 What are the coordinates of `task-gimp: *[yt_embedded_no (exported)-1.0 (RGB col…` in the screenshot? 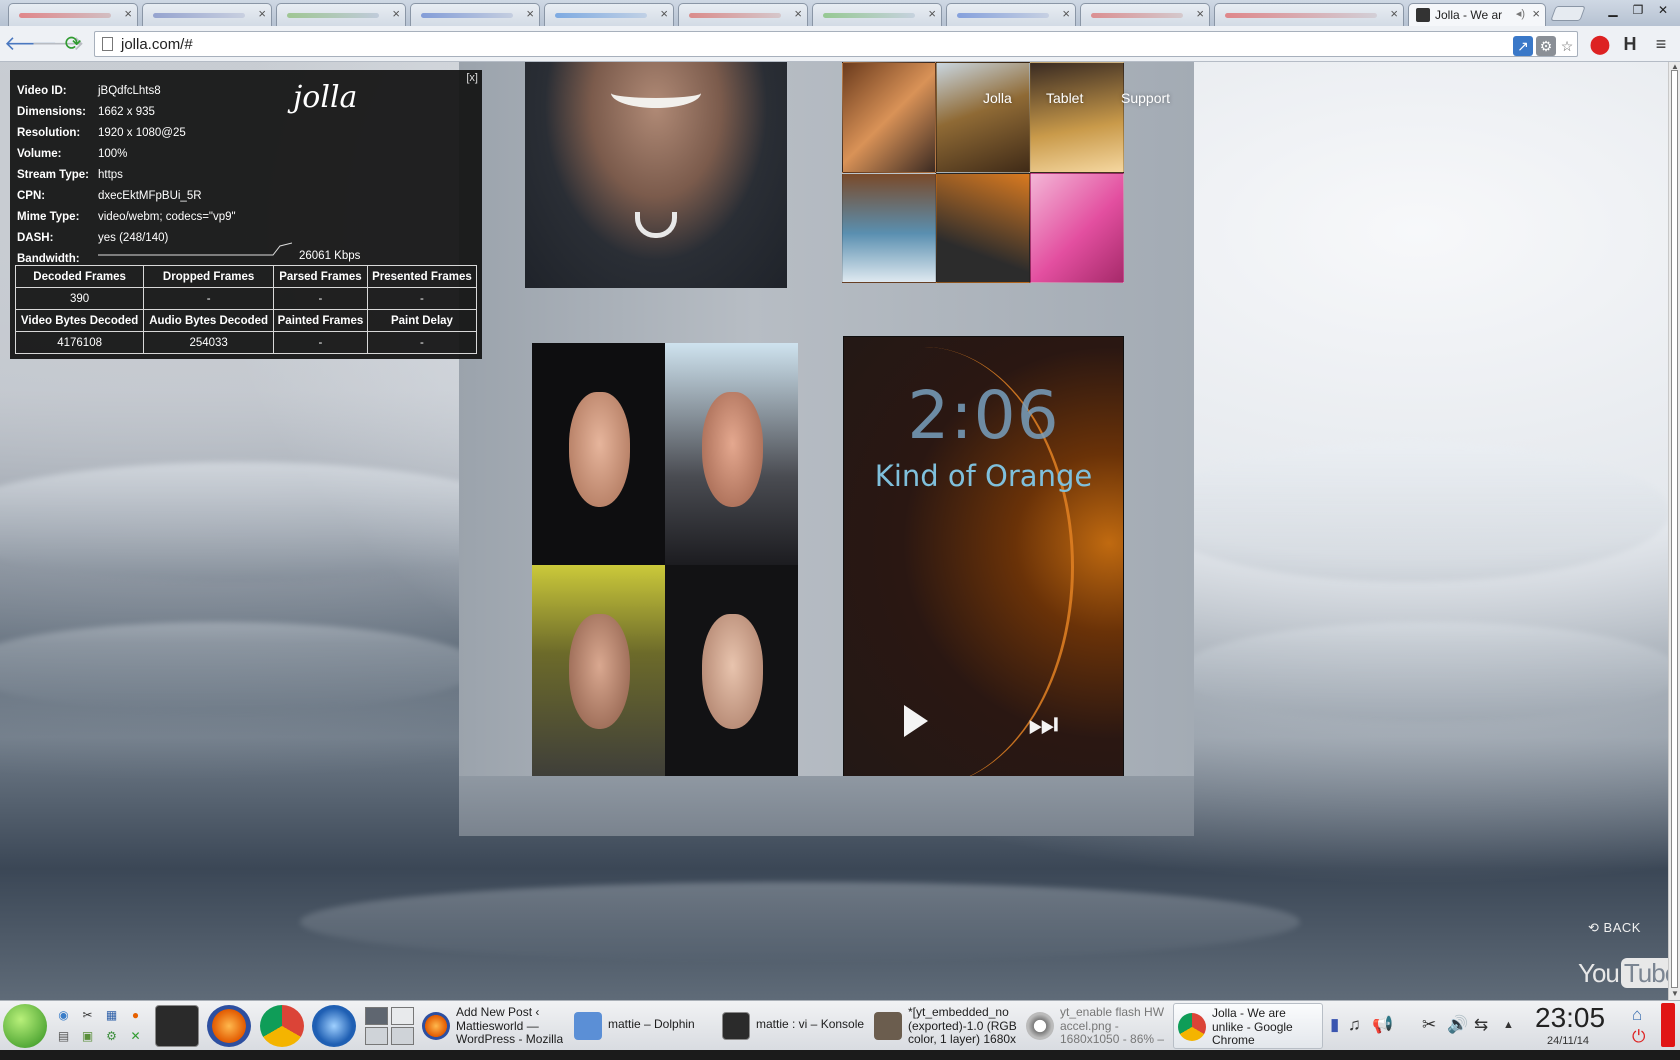 It's located at (945, 1026).